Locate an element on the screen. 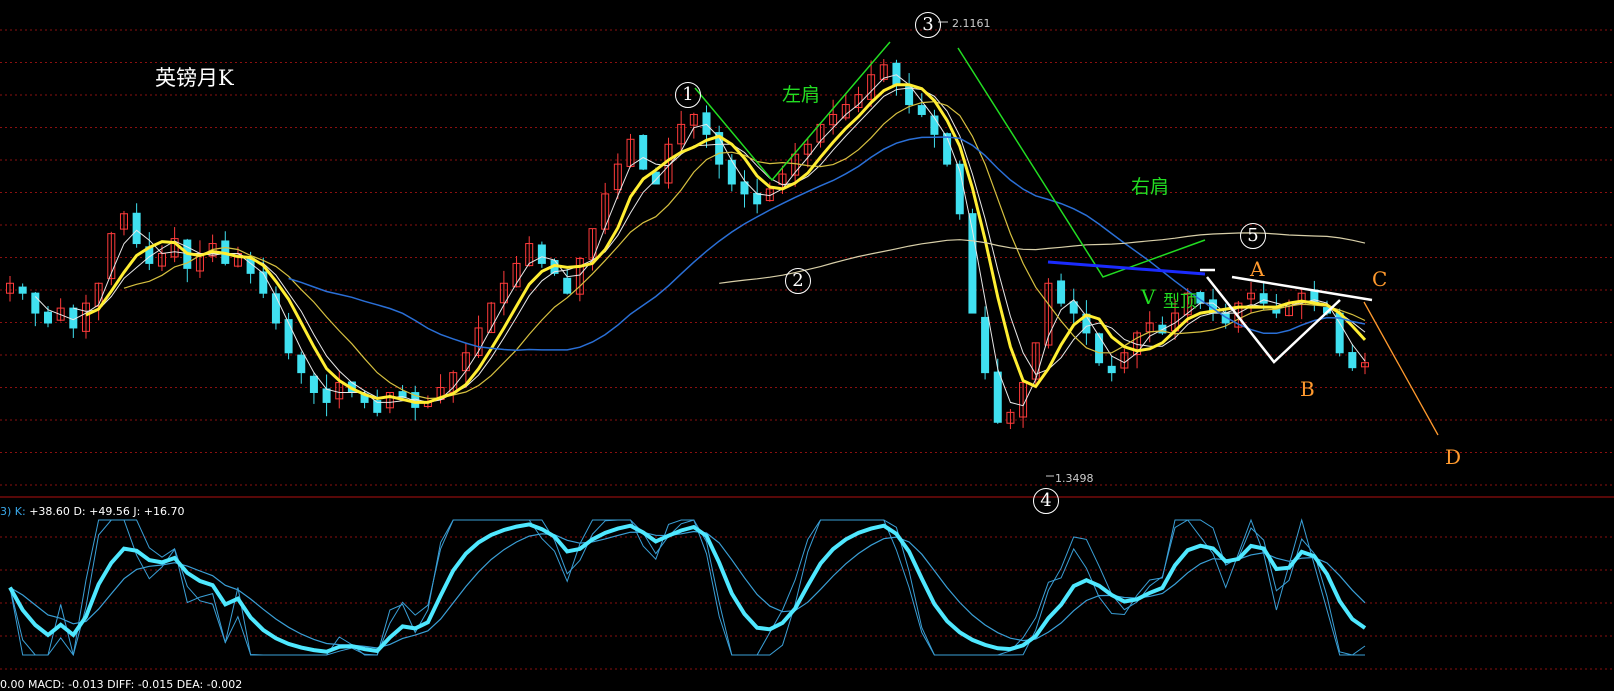 Image resolution: width=1614 pixels, height=691 pixels. kdj-j-value: +16.70 is located at coordinates (164, 511).